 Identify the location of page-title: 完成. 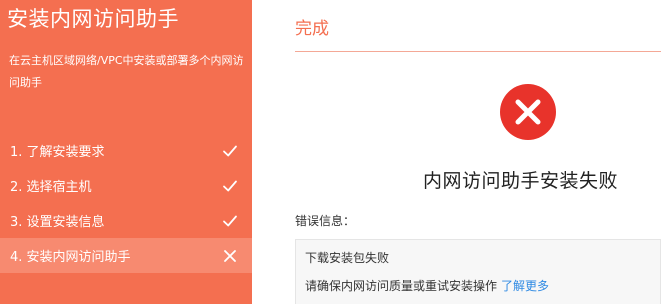
(312, 29).